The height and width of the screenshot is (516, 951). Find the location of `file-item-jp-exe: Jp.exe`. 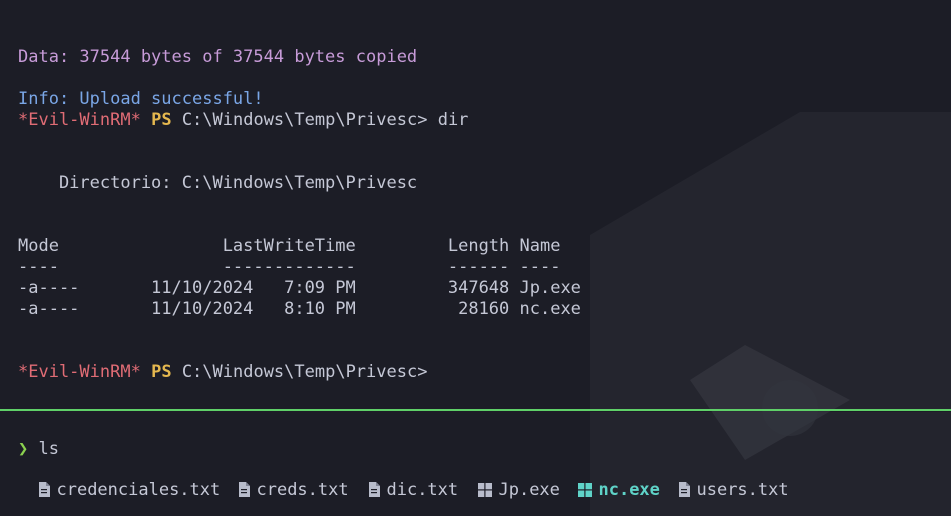

file-item-jp-exe: Jp.exe is located at coordinates (509, 479).